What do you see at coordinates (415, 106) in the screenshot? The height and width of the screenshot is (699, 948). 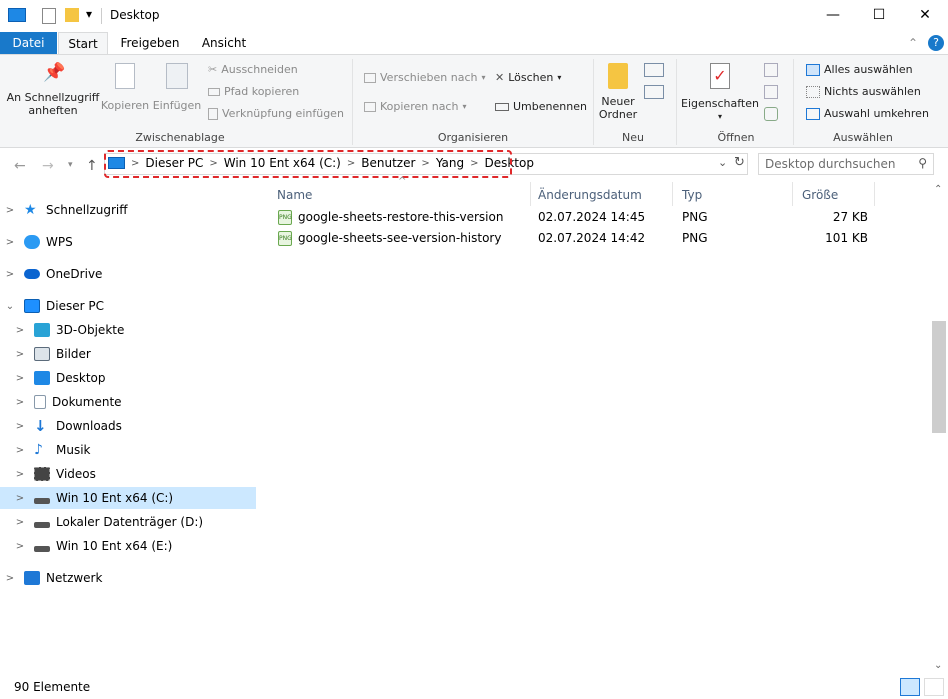 I see `copy-to-button: Kopieren nach ▾` at bounding box center [415, 106].